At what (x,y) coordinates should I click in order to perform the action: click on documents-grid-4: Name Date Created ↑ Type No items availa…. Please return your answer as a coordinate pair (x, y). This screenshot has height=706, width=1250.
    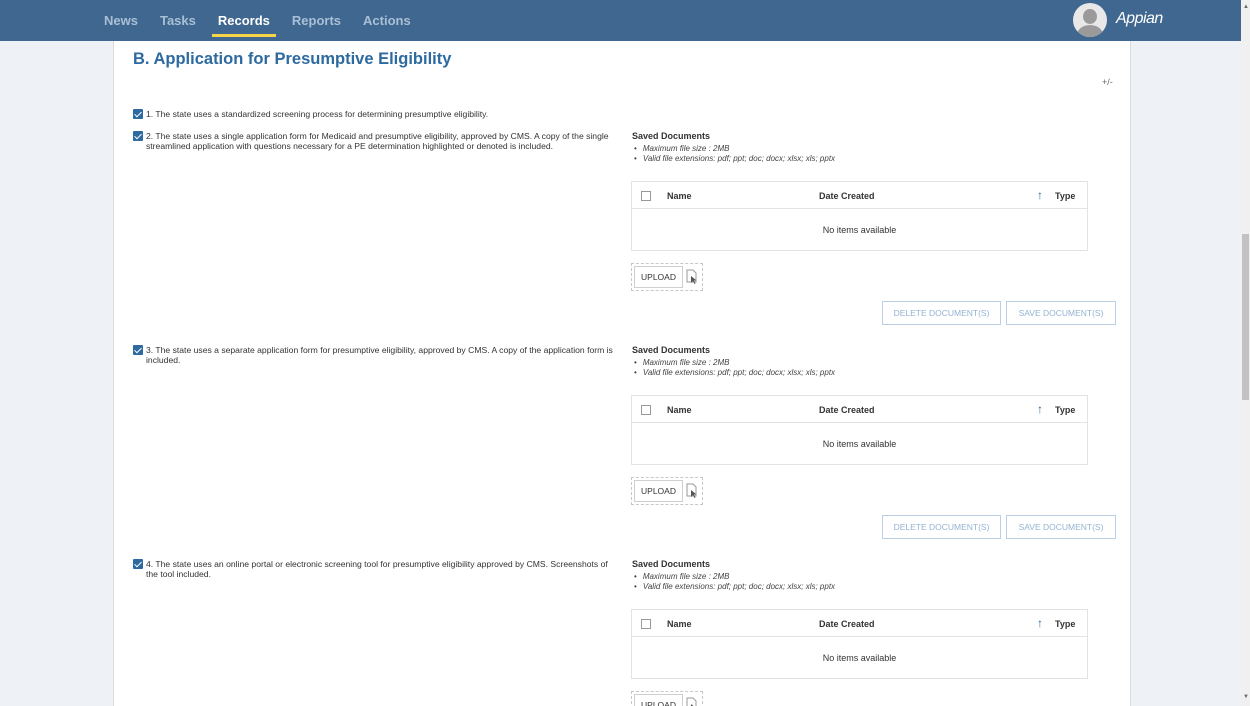
    Looking at the image, I should click on (859, 644).